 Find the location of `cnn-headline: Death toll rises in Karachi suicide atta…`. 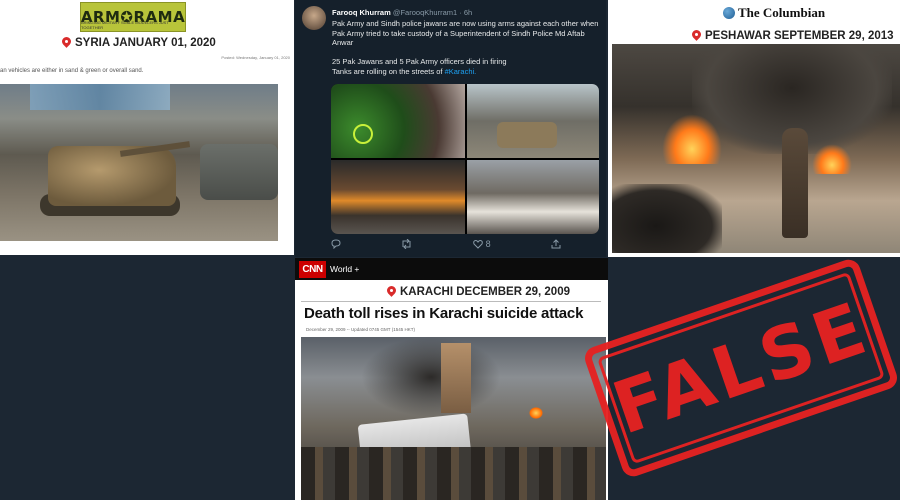

cnn-headline: Death toll rises in Karachi suicide atta… is located at coordinates (444, 313).